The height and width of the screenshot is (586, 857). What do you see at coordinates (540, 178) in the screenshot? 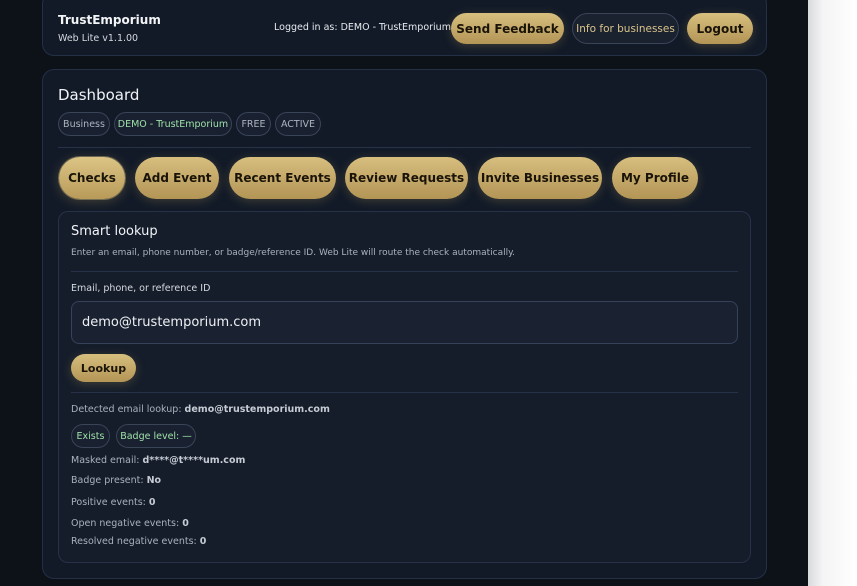
I see `tab-invite-businesses: Invite Businesses` at bounding box center [540, 178].